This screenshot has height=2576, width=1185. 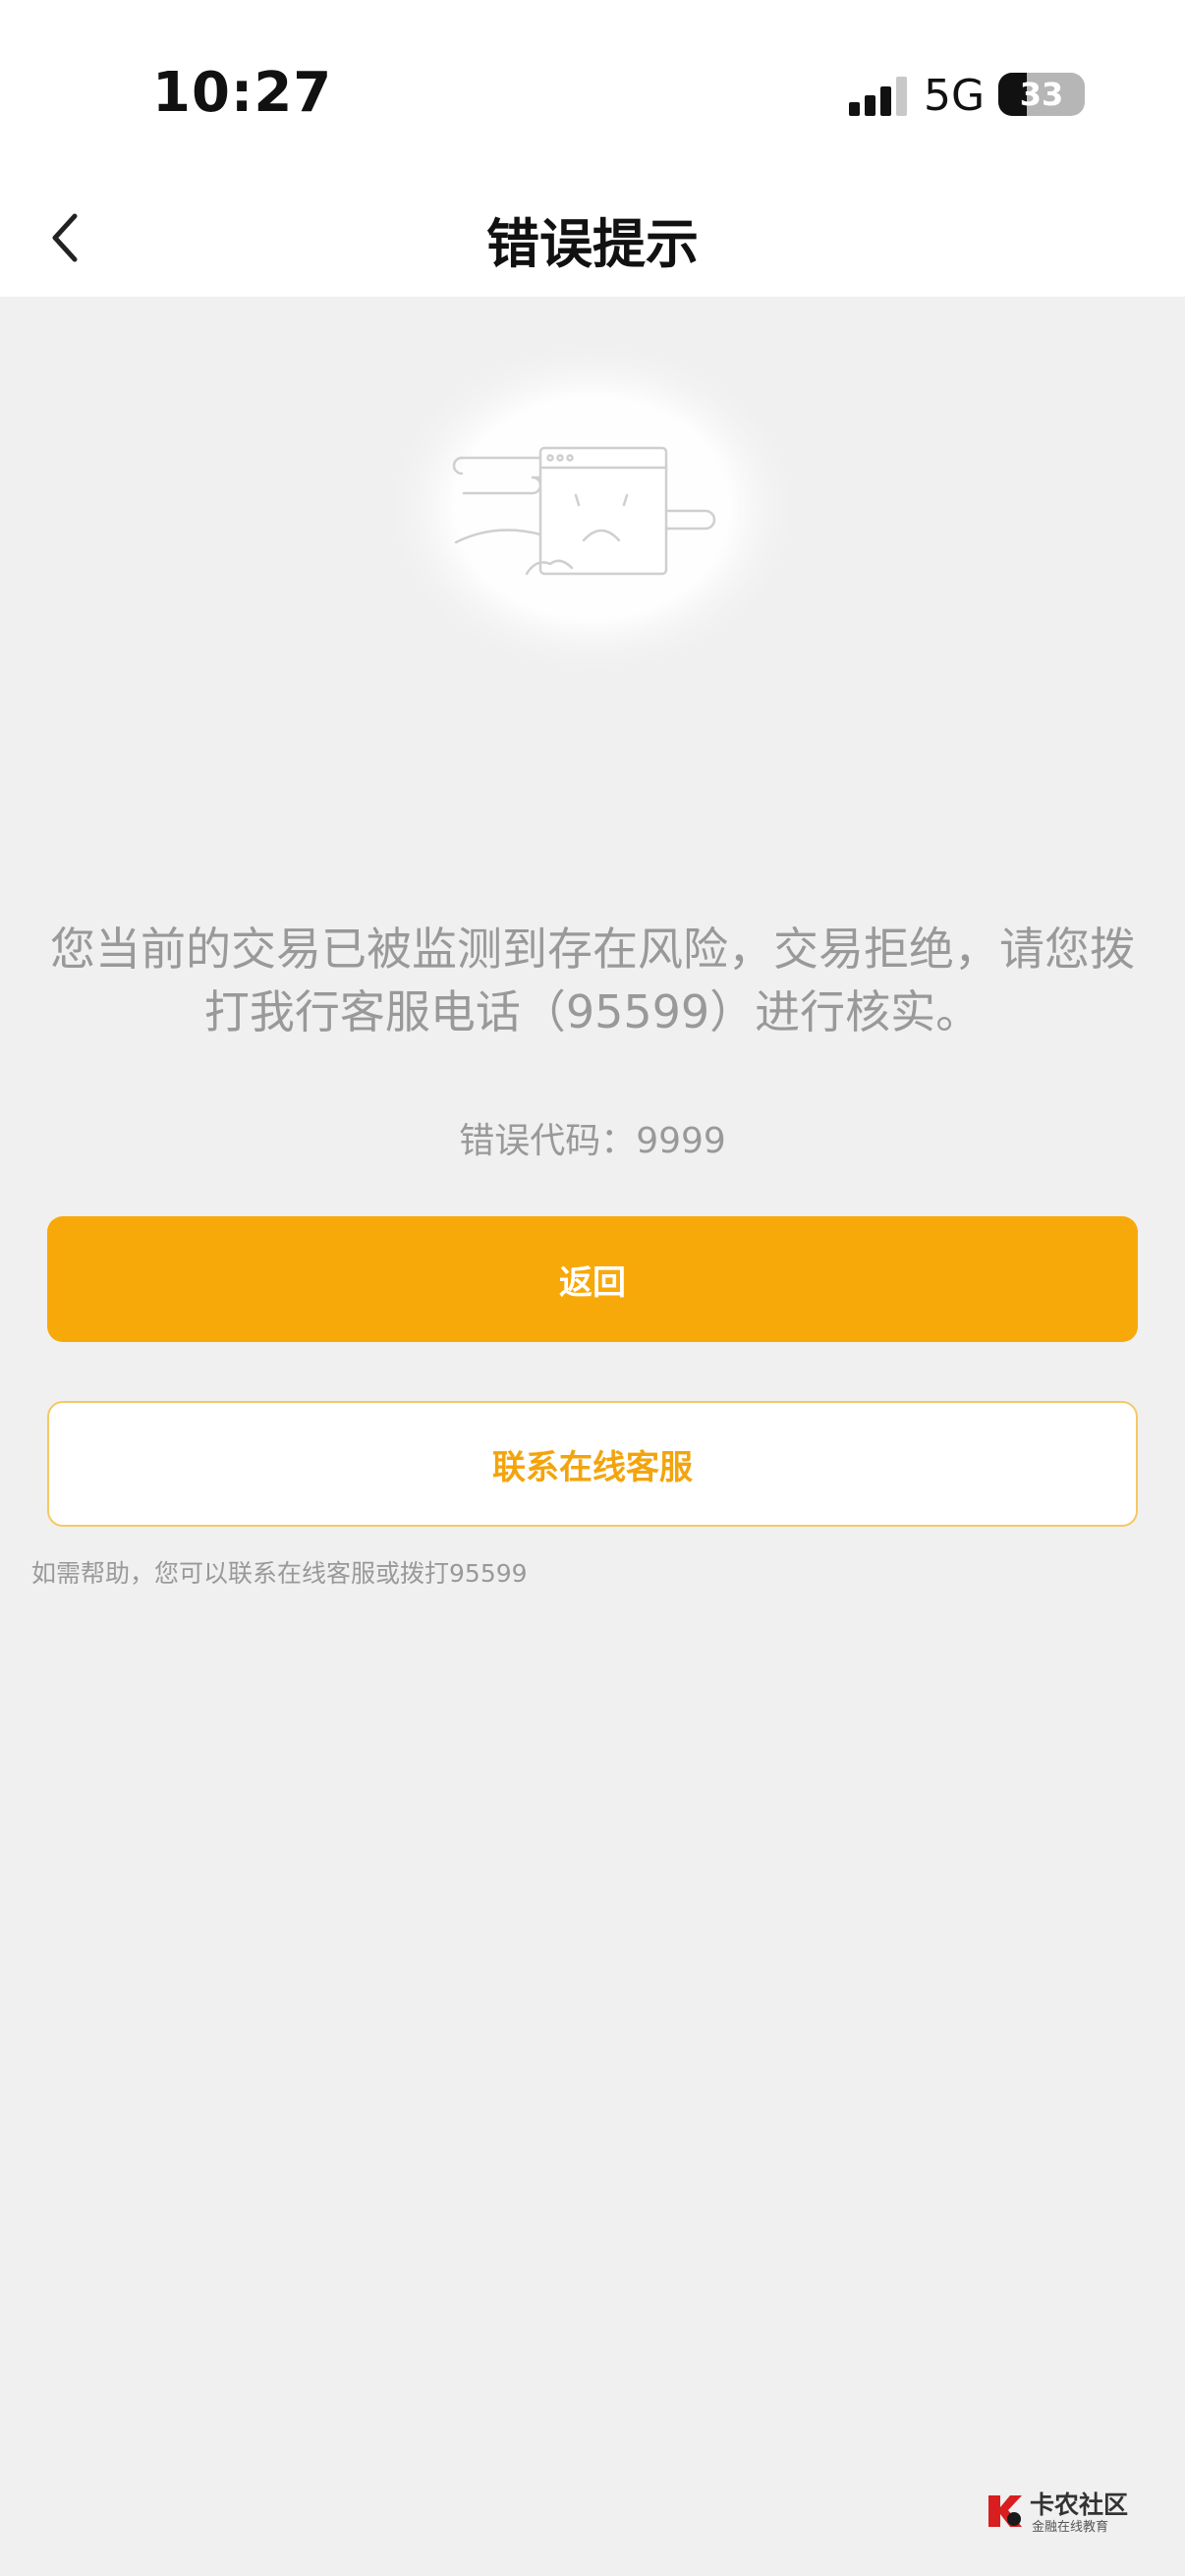 What do you see at coordinates (592, 1464) in the screenshot?
I see `contact-support-button: 联系在线客服` at bounding box center [592, 1464].